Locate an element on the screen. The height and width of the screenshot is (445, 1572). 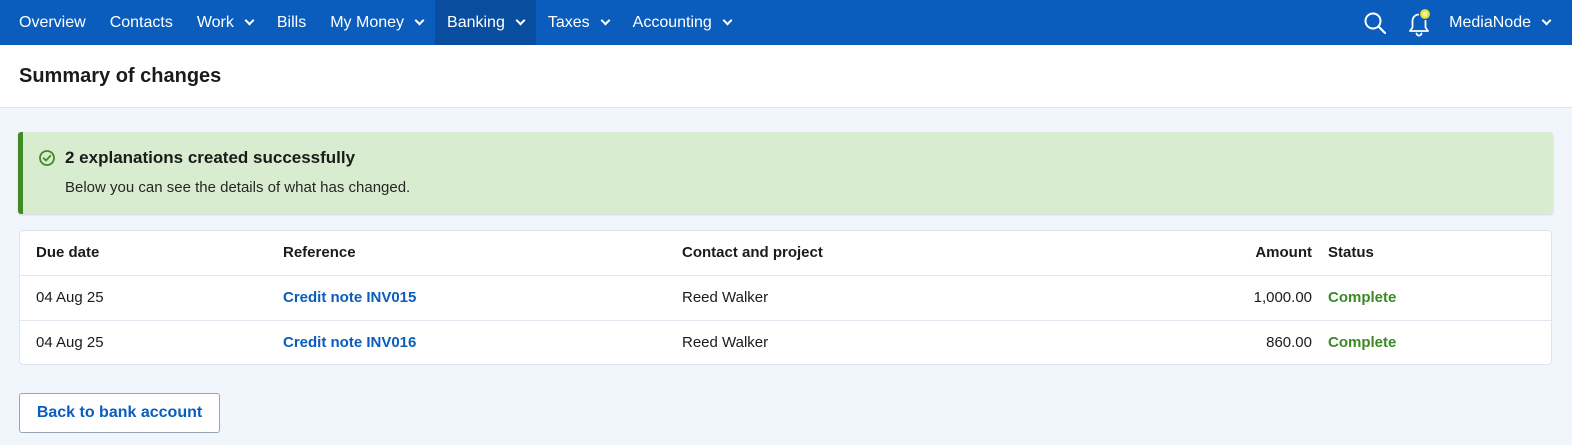
reference-link: Credit note INV015 is located at coordinates (349, 297).